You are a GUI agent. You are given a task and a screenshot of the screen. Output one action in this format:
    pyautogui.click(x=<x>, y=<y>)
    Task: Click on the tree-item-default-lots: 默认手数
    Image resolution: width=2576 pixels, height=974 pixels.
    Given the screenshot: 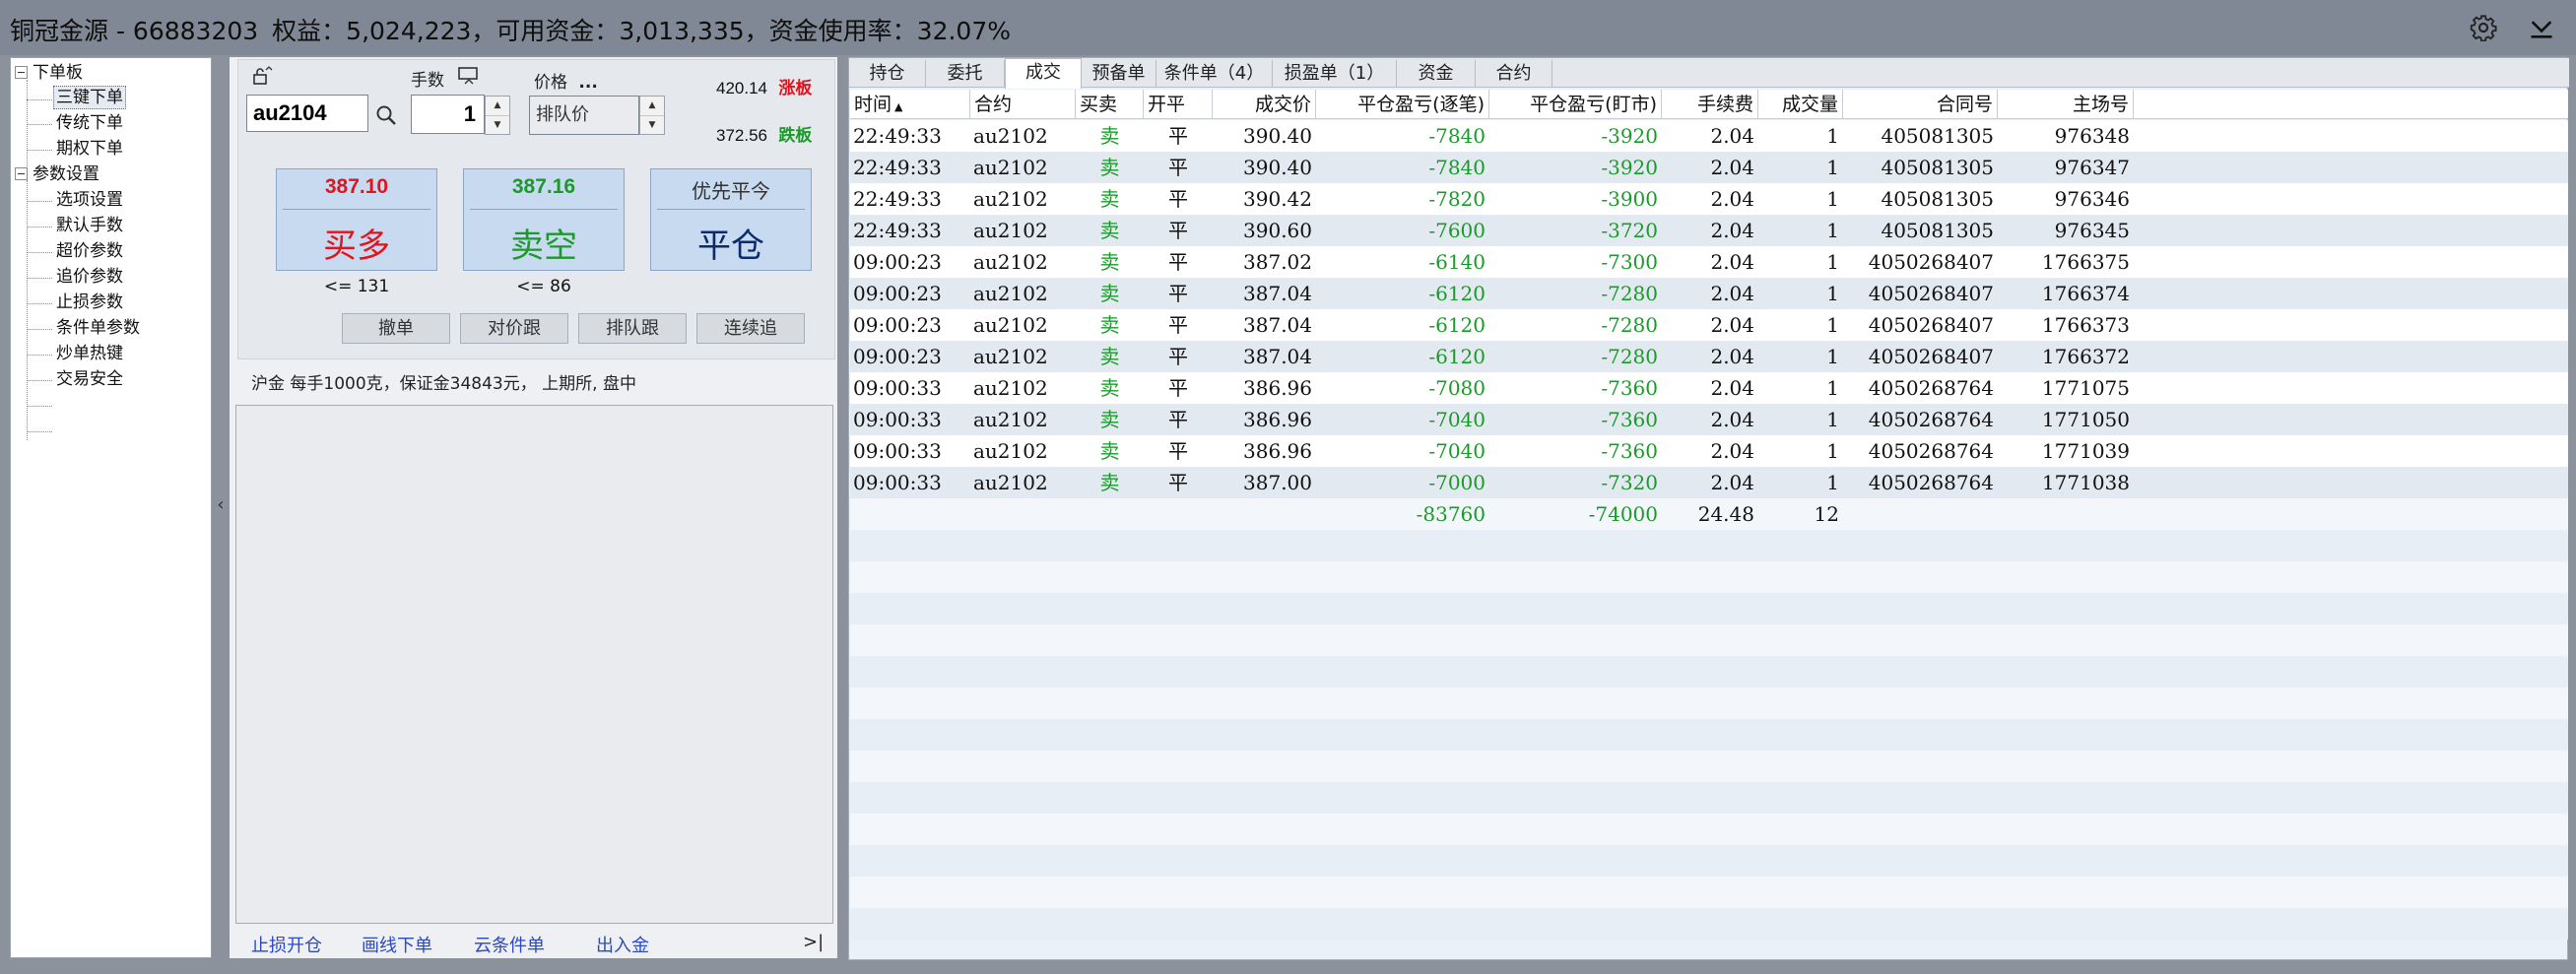 What is the action you would take?
    pyautogui.click(x=90, y=225)
    